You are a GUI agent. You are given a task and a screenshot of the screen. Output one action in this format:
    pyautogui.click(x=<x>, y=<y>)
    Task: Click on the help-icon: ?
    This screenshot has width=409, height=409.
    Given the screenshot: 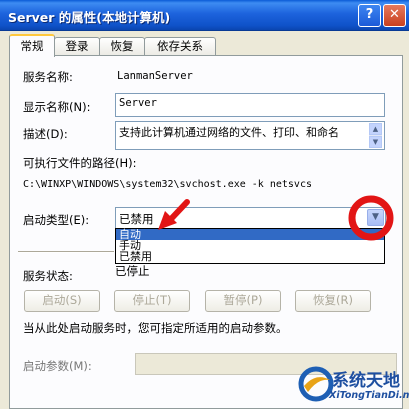 What is the action you would take?
    pyautogui.click(x=369, y=14)
    